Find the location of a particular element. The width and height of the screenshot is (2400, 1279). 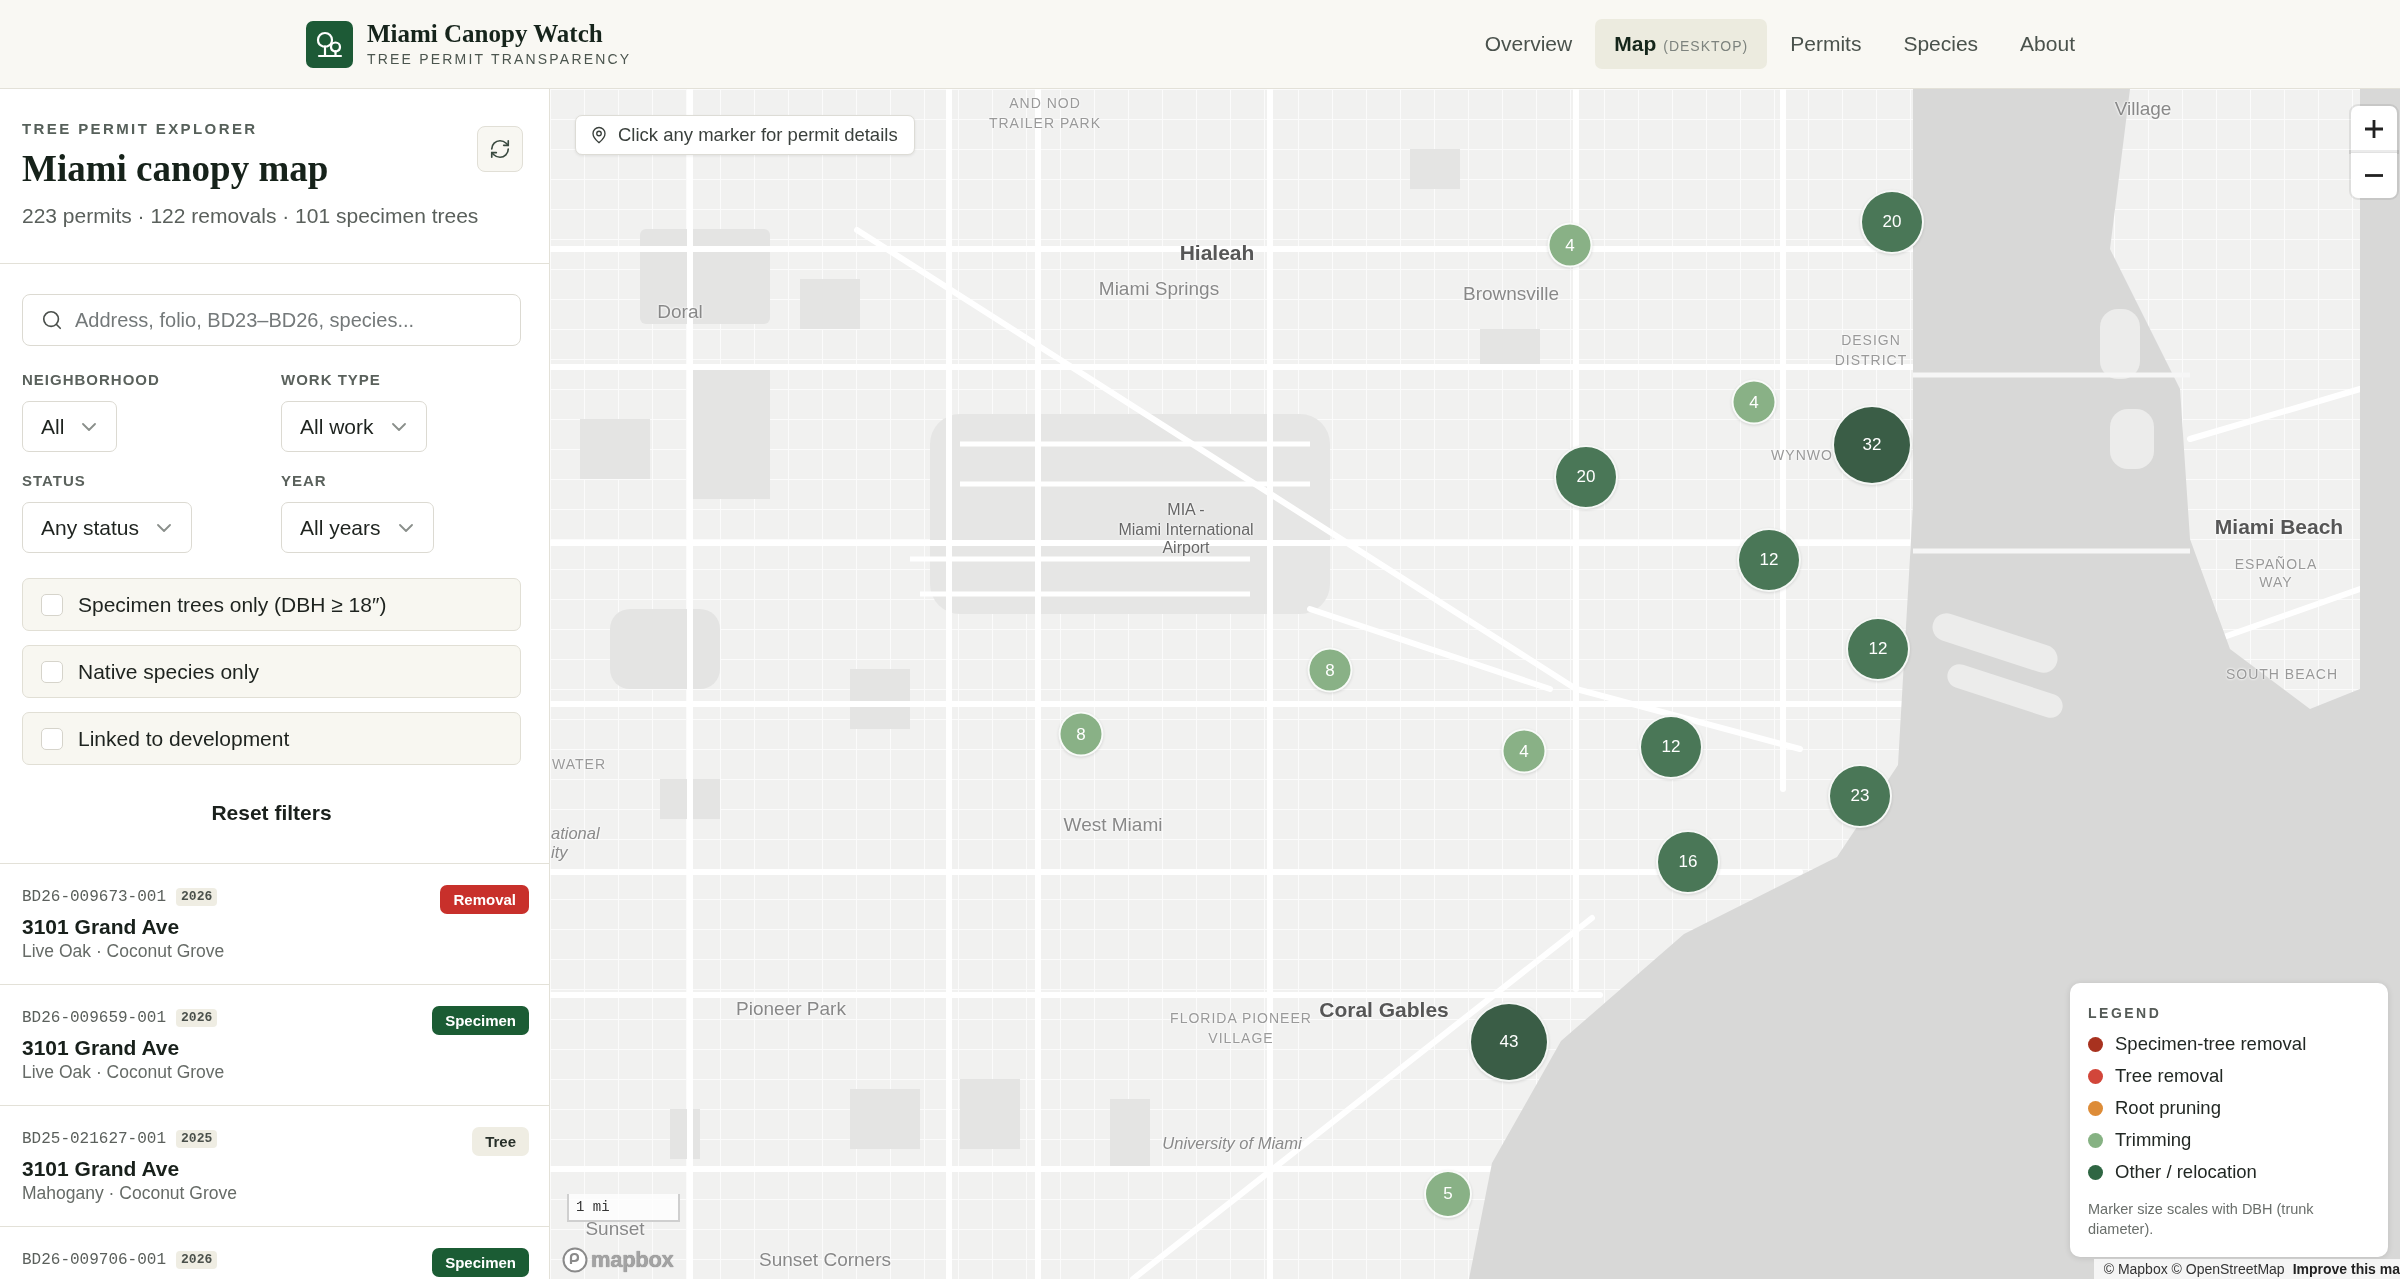

legend-label: Tree removal is located at coordinates (2169, 1076).